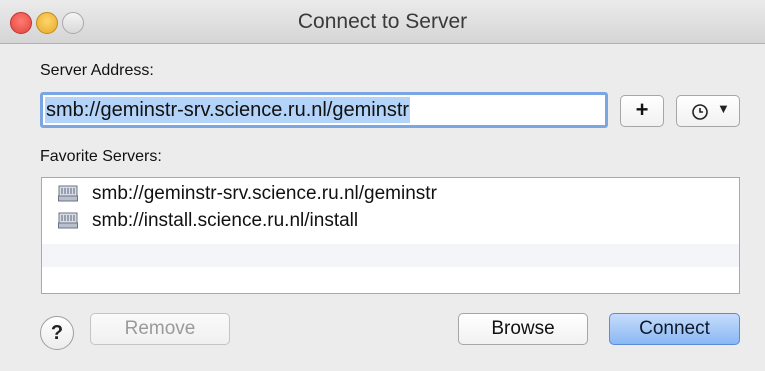  I want to click on list-item-label: smb://install.science.ru.nl/install, so click(225, 220).